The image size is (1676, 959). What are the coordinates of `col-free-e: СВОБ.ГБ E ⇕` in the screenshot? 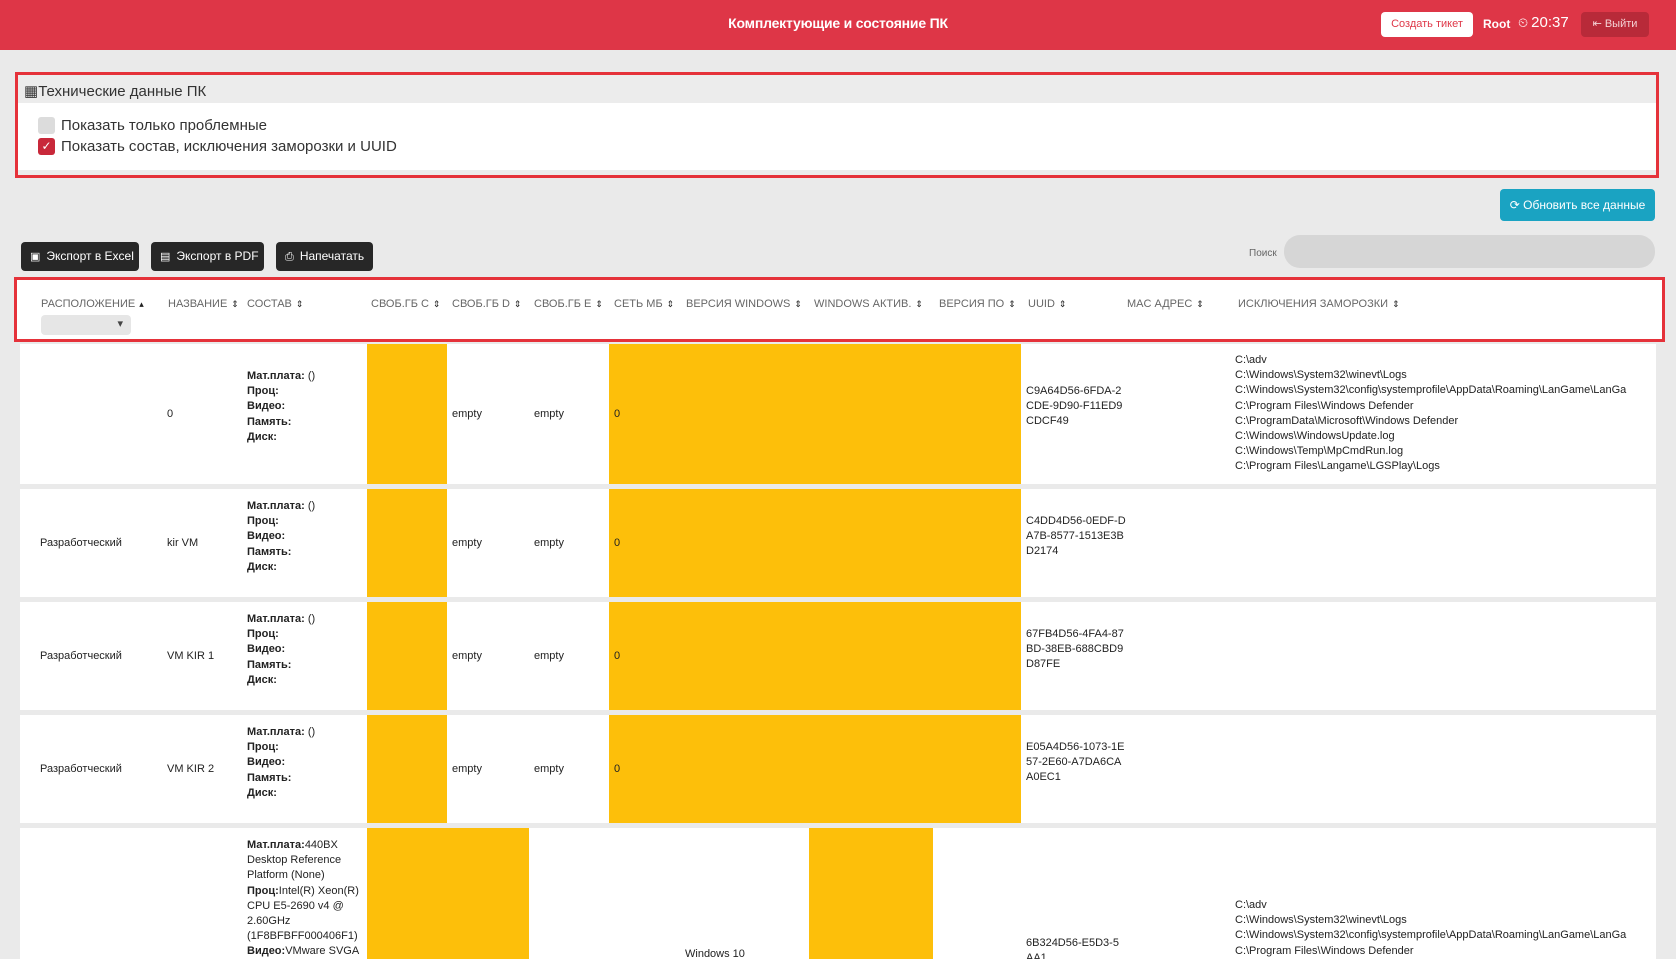 It's located at (568, 304).